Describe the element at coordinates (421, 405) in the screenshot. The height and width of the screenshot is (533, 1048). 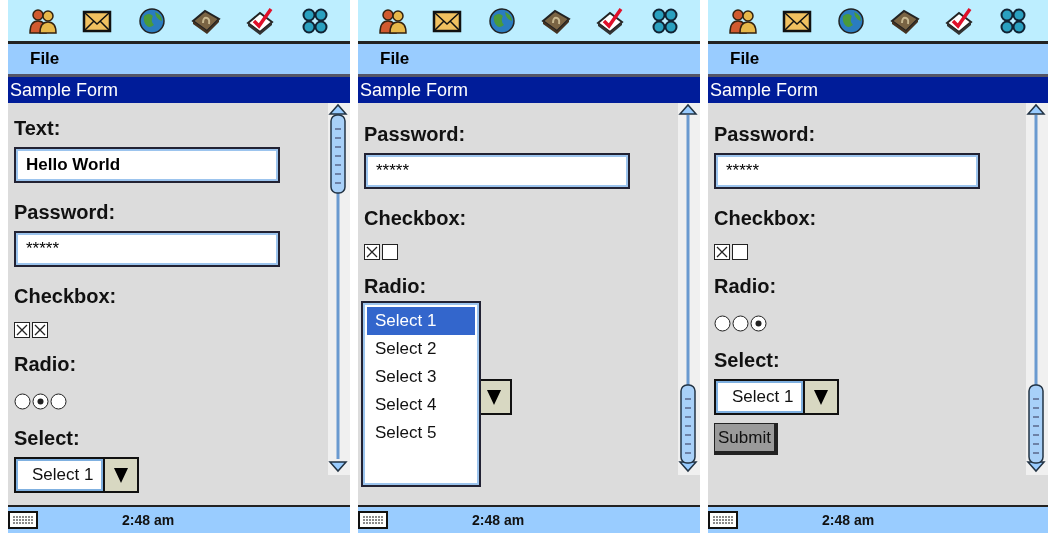
I see `dropdown-option: Select 4` at that location.